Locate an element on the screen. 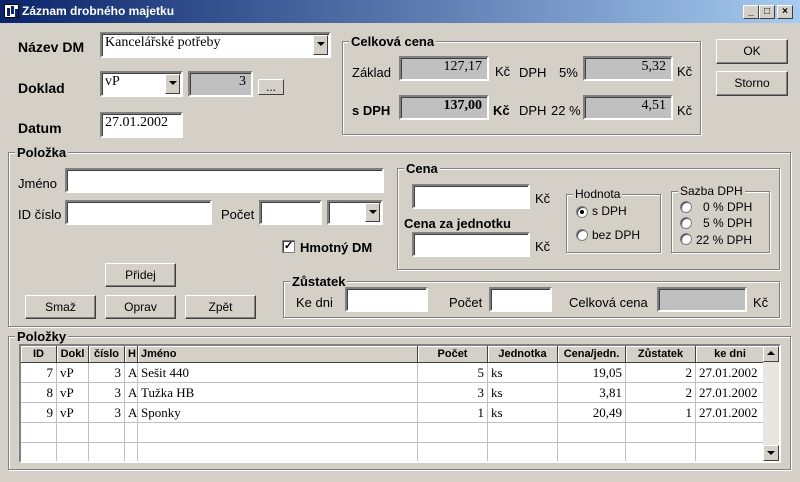 This screenshot has height=482, width=800. column-header: ID is located at coordinates (39, 354).